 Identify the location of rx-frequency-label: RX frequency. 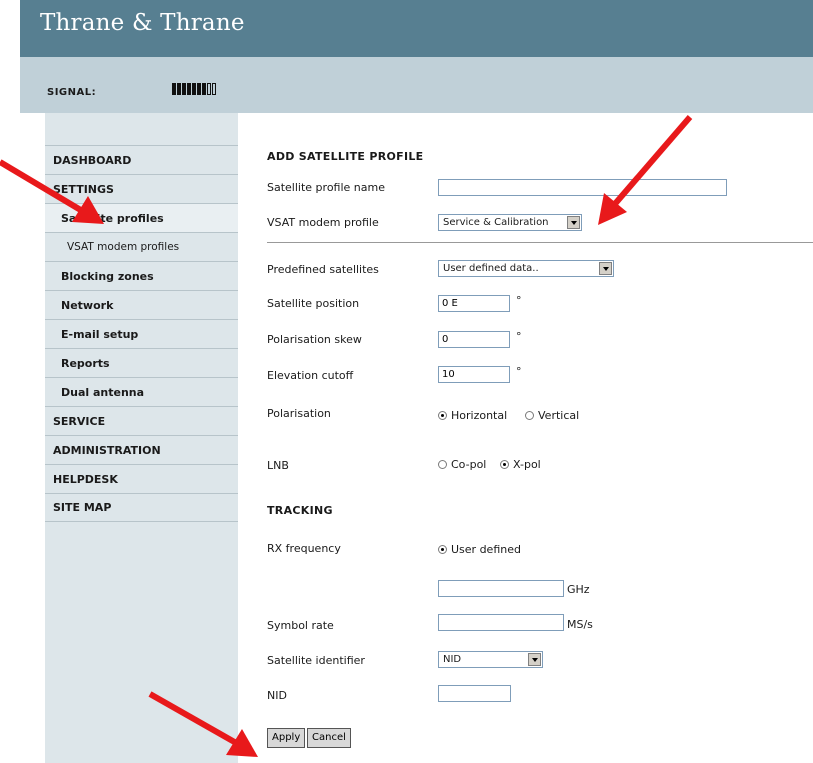
(304, 548).